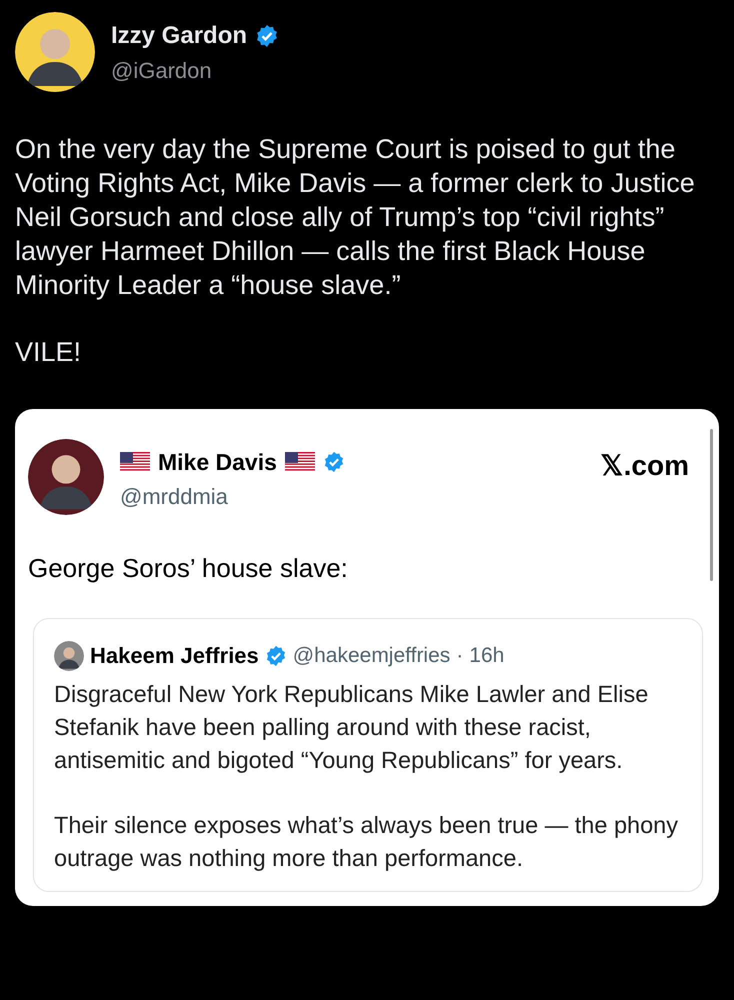  What do you see at coordinates (48, 352) in the screenshot?
I see `tweet-text: VILE!` at bounding box center [48, 352].